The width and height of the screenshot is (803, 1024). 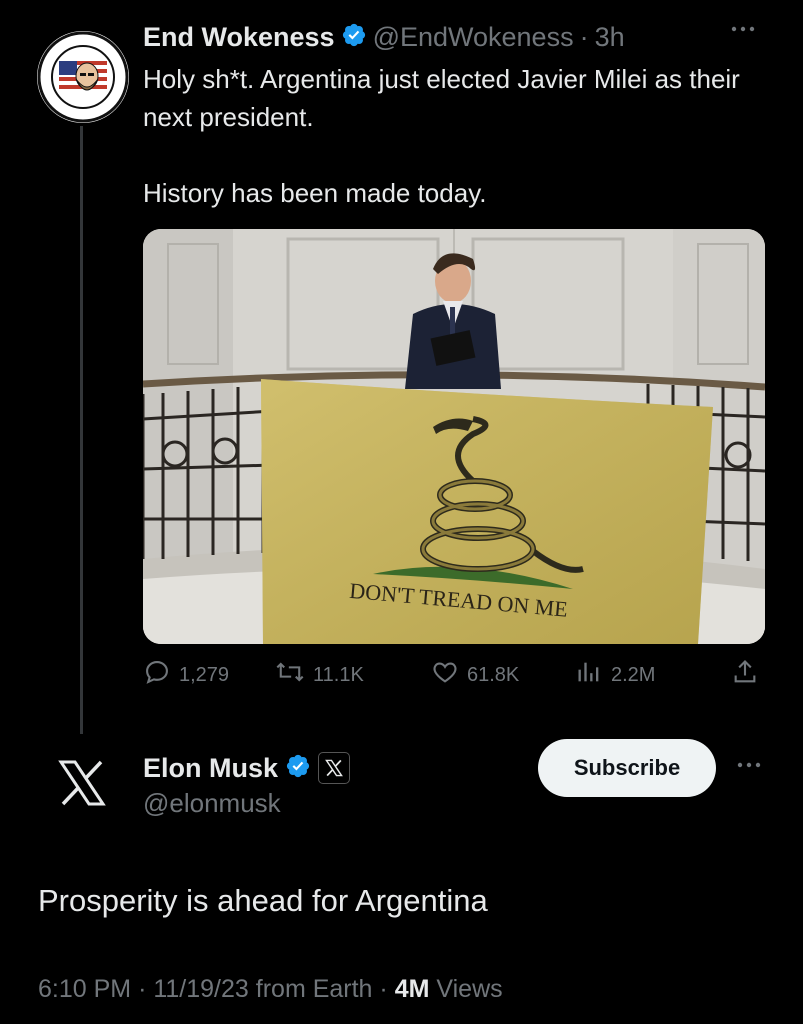 What do you see at coordinates (412, 989) in the screenshot?
I see `views-count: 4M` at bounding box center [412, 989].